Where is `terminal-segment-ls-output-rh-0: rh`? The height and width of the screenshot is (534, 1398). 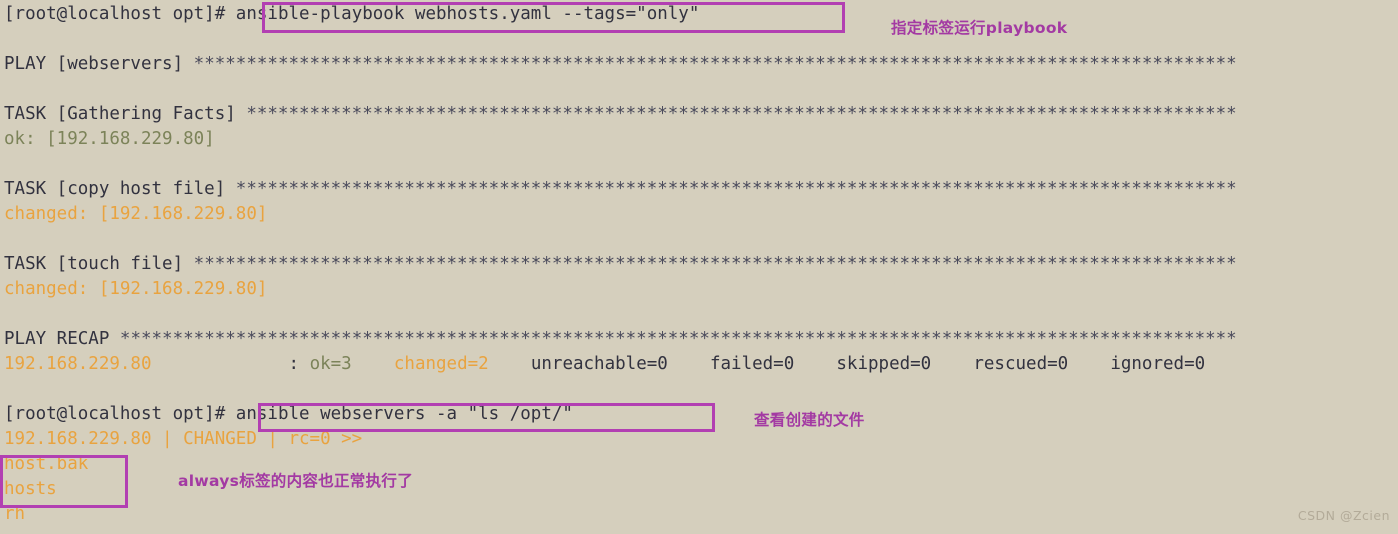
terminal-segment-ls-output-rh-0: rh is located at coordinates (15, 514).